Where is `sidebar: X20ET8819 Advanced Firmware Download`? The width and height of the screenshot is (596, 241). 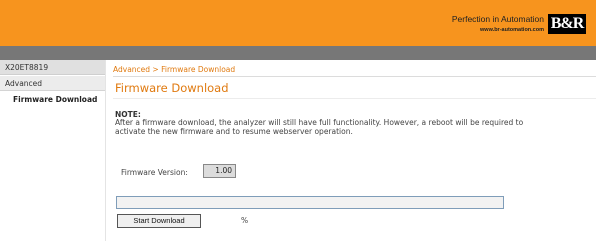
sidebar: X20ET8819 Advanced Firmware Download is located at coordinates (53, 150).